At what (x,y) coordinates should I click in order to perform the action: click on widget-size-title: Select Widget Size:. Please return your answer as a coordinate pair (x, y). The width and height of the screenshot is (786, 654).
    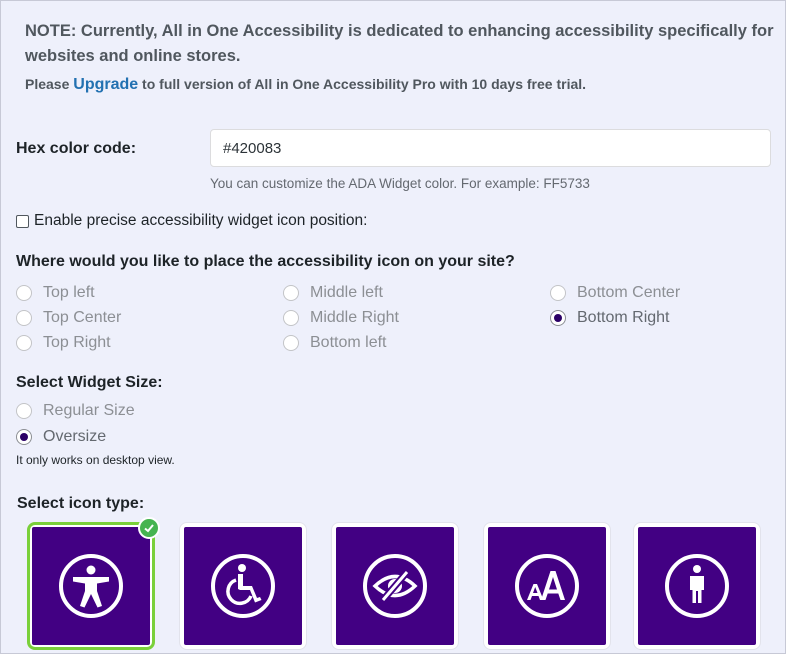
    Looking at the image, I should click on (89, 382).